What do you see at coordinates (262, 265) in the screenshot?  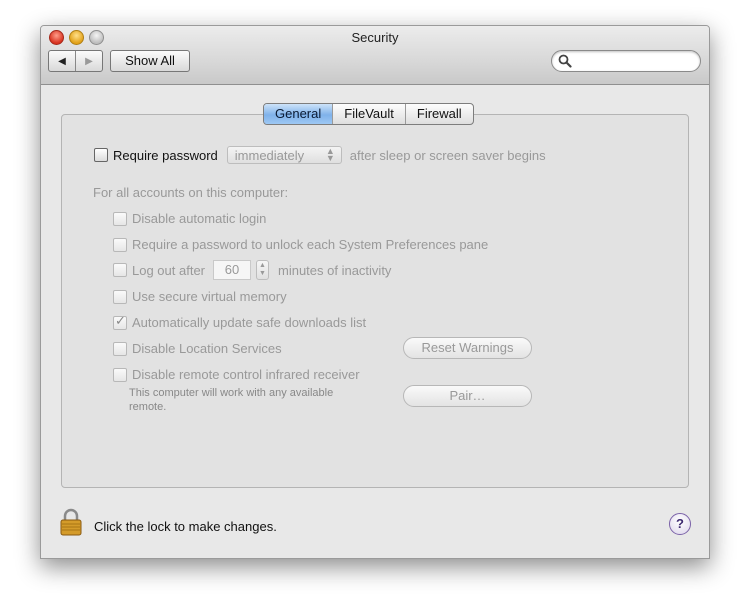 I see `stepper-up-icon: ▲` at bounding box center [262, 265].